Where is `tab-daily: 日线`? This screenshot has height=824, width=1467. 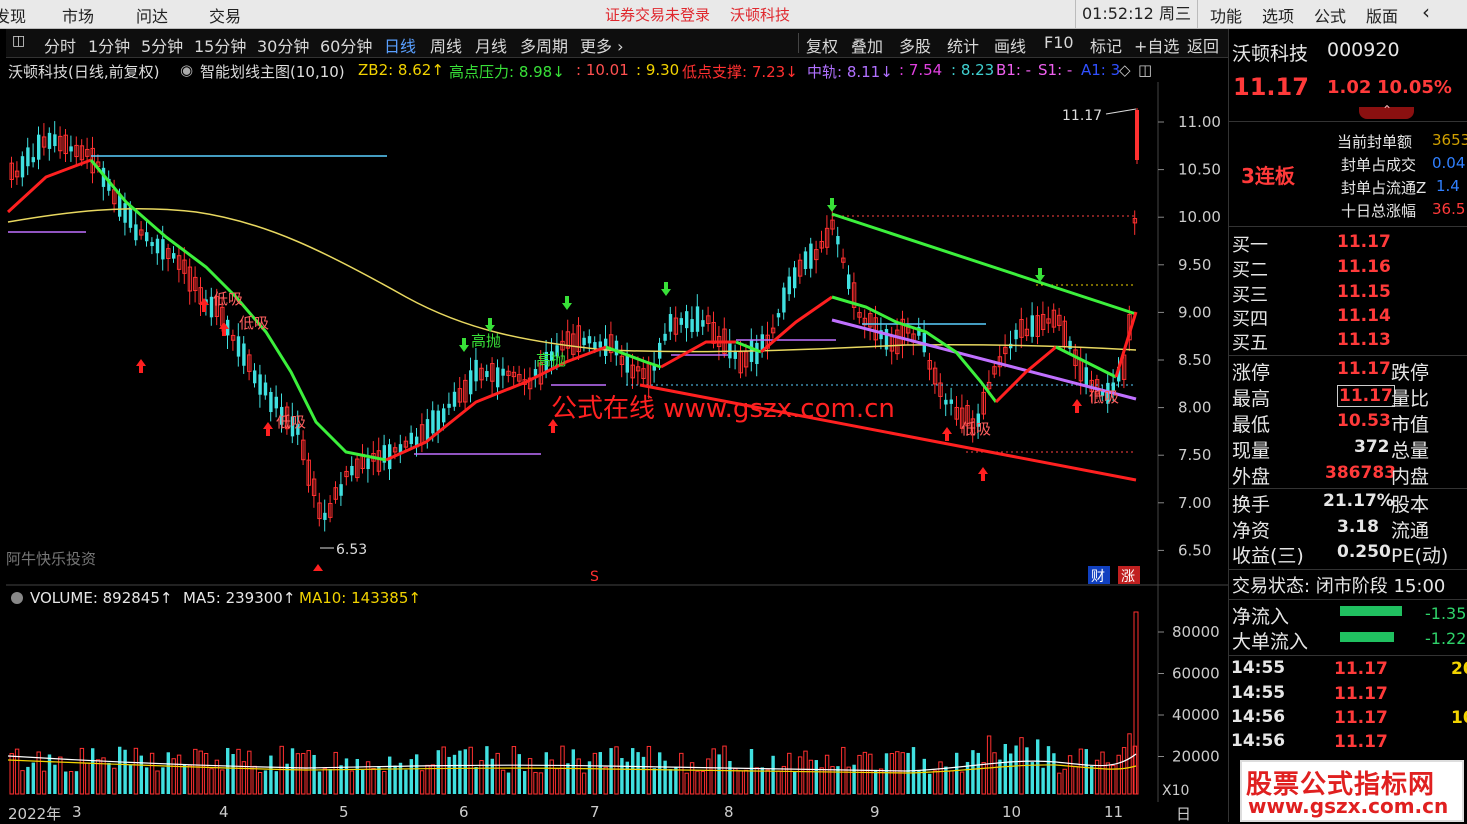
tab-daily: 日线 is located at coordinates (400, 45).